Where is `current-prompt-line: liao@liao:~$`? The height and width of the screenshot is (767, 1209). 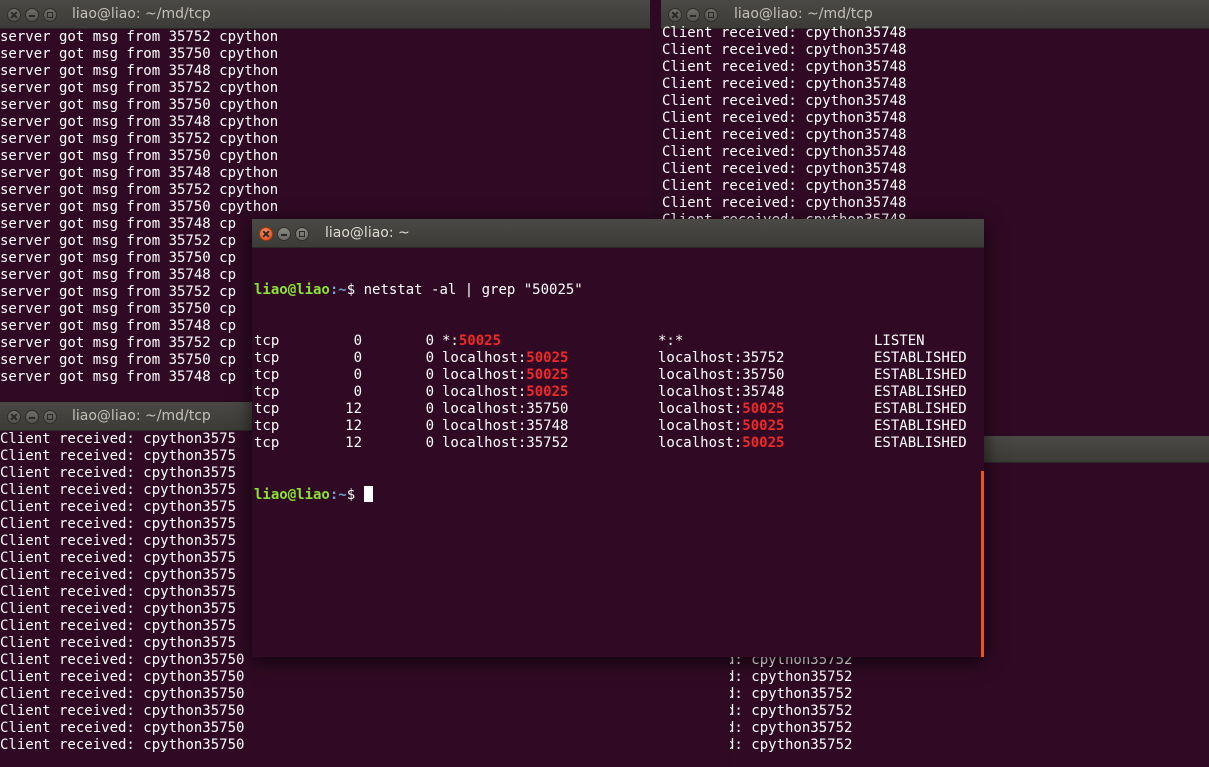
current-prompt-line: liao@liao:~$ is located at coordinates (619, 494).